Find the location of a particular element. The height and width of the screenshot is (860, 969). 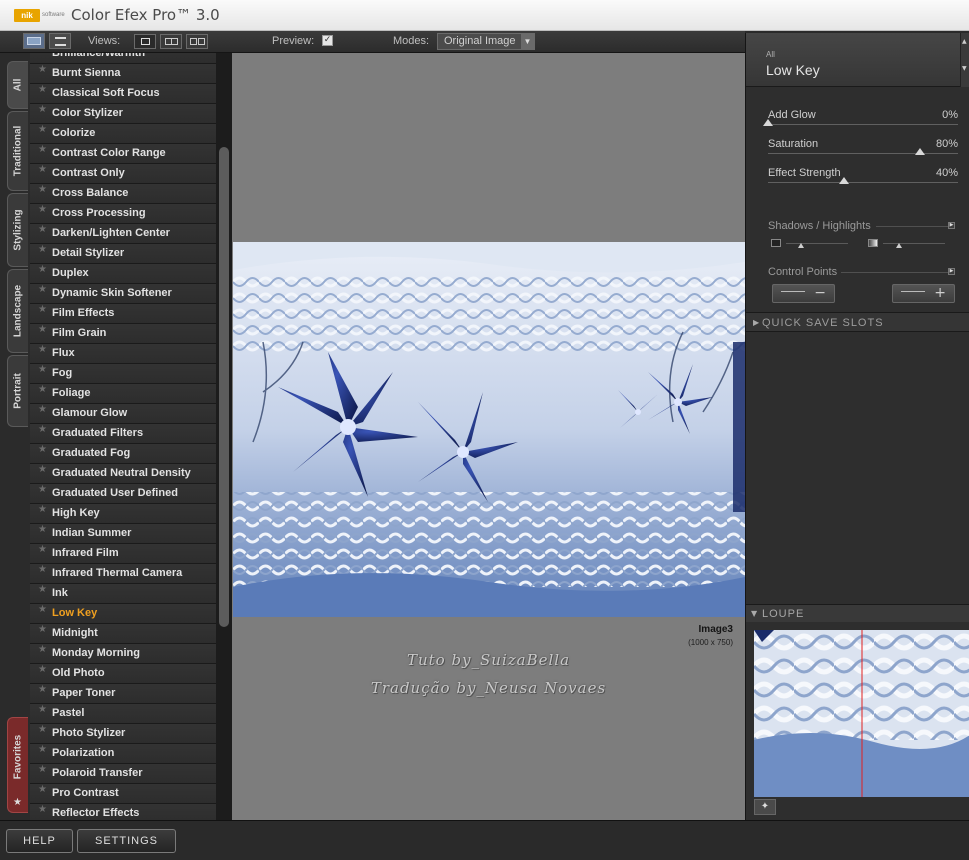

filter-item: ★ Pastel is located at coordinates (123, 714).